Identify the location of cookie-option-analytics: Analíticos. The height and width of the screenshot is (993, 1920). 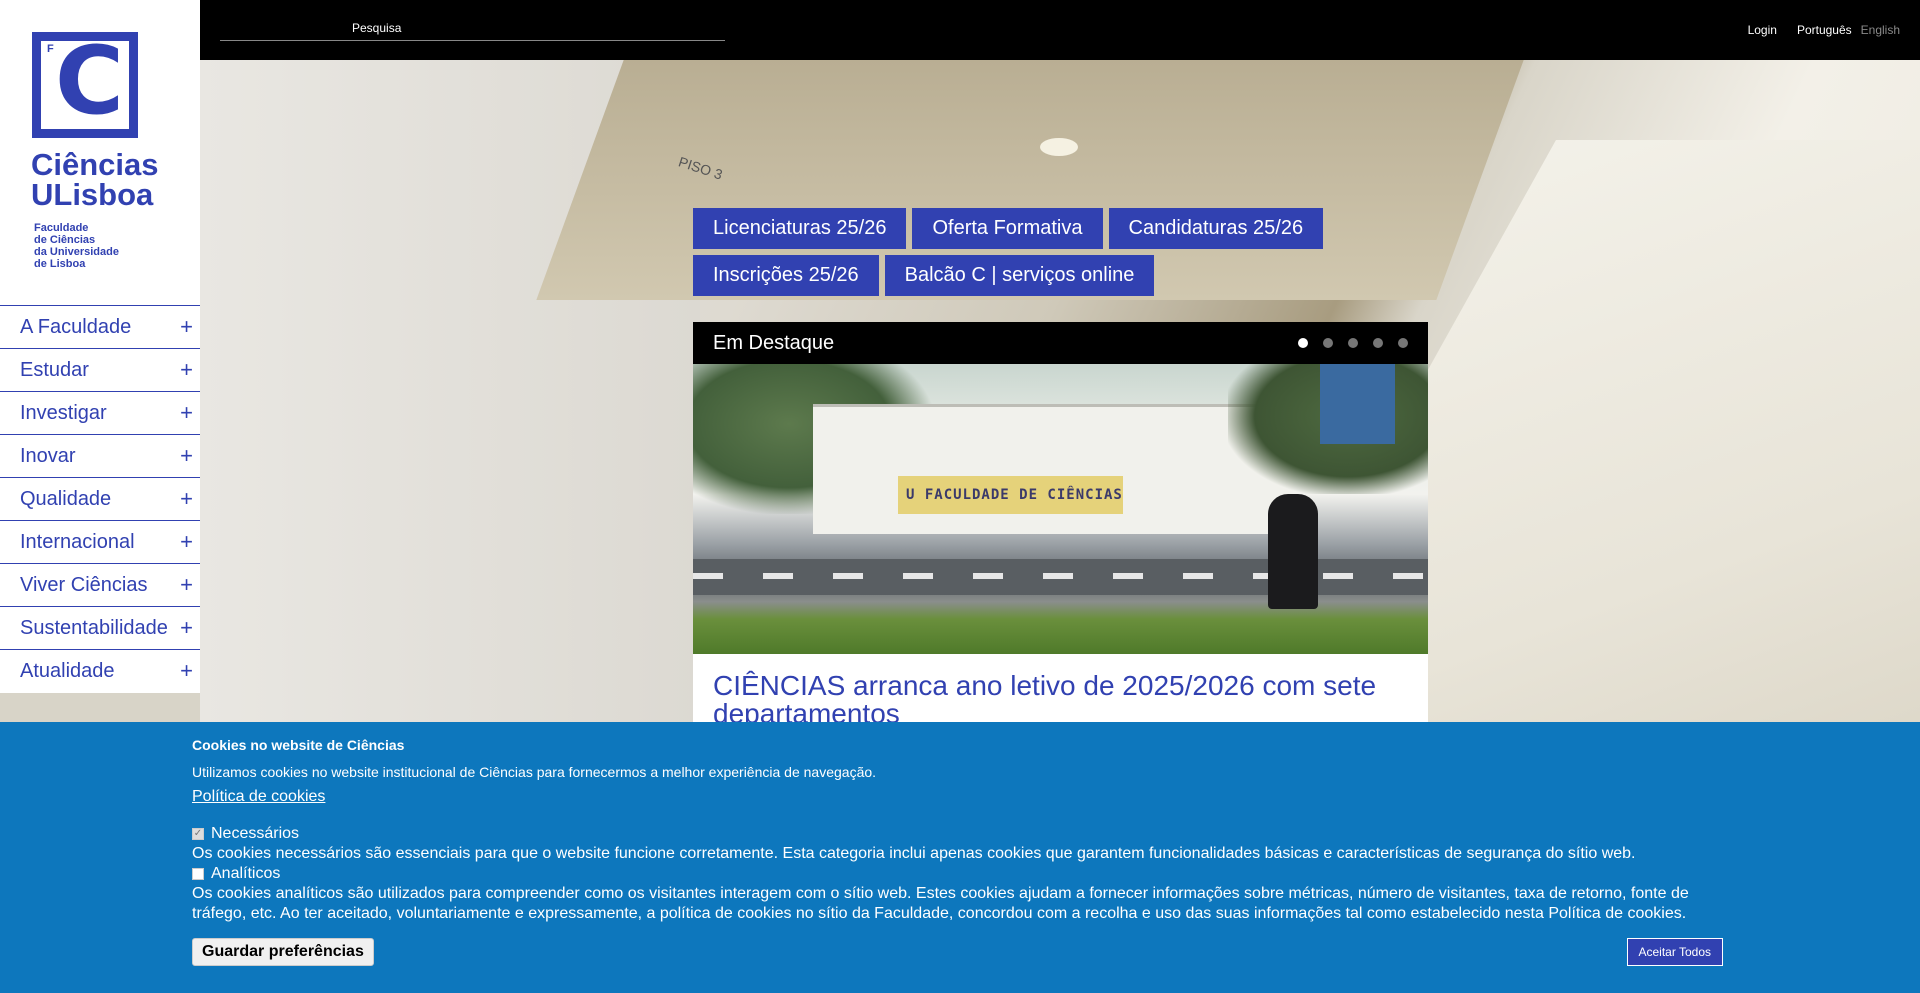
(960, 874).